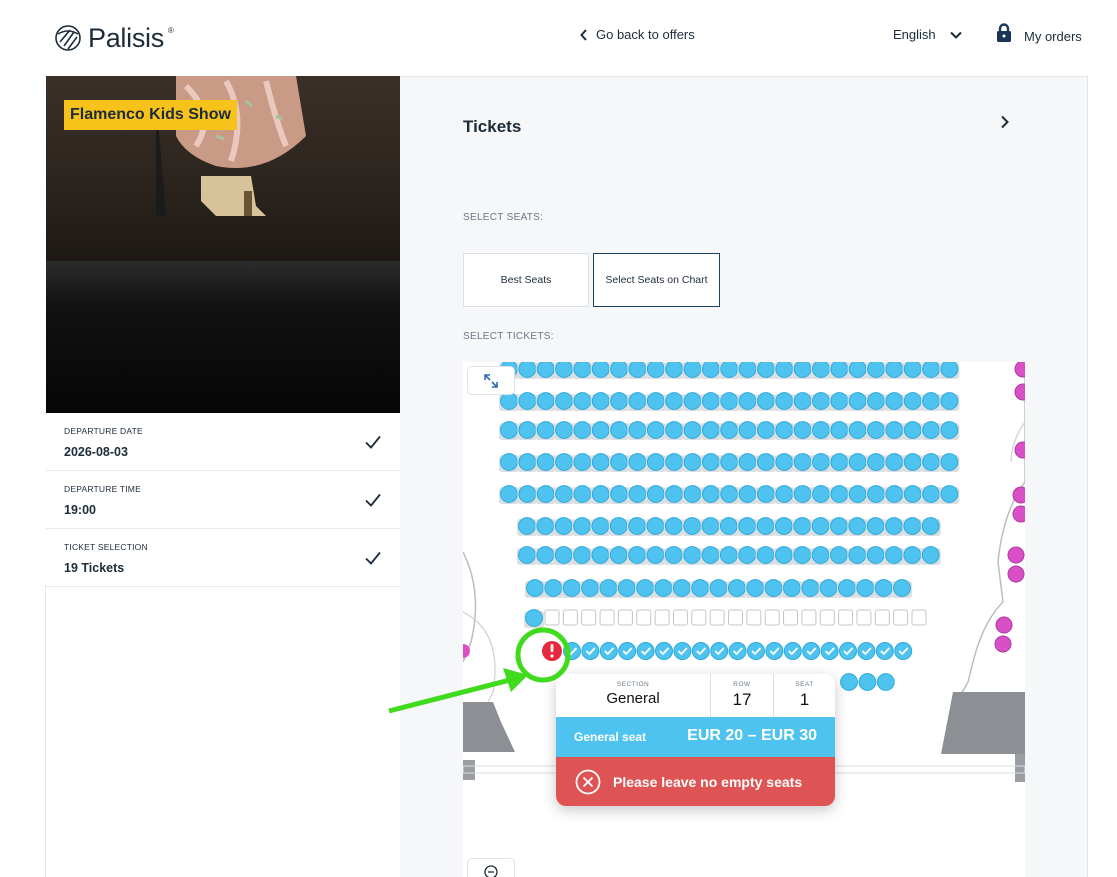 Image resolution: width=1117 pixels, height=877 pixels. What do you see at coordinates (927, 34) in the screenshot?
I see `language-selector: English` at bounding box center [927, 34].